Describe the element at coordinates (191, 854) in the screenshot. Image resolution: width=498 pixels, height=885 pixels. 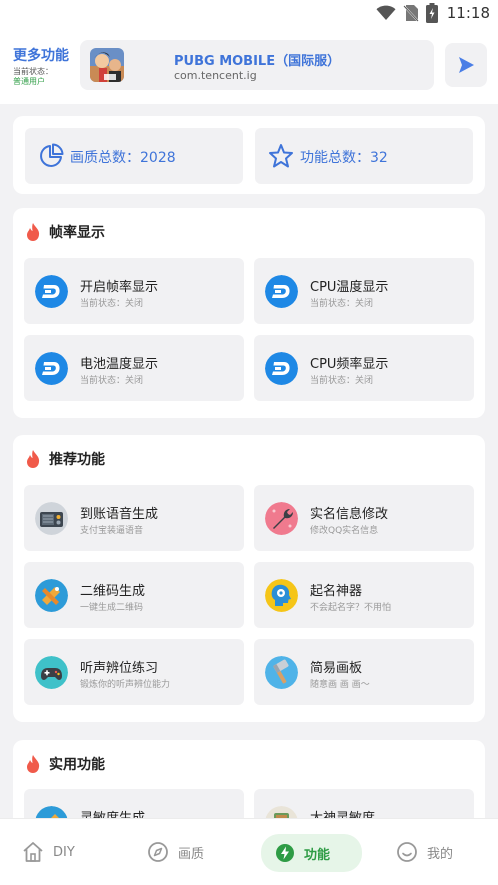
I see `nav-label: 画质` at that location.